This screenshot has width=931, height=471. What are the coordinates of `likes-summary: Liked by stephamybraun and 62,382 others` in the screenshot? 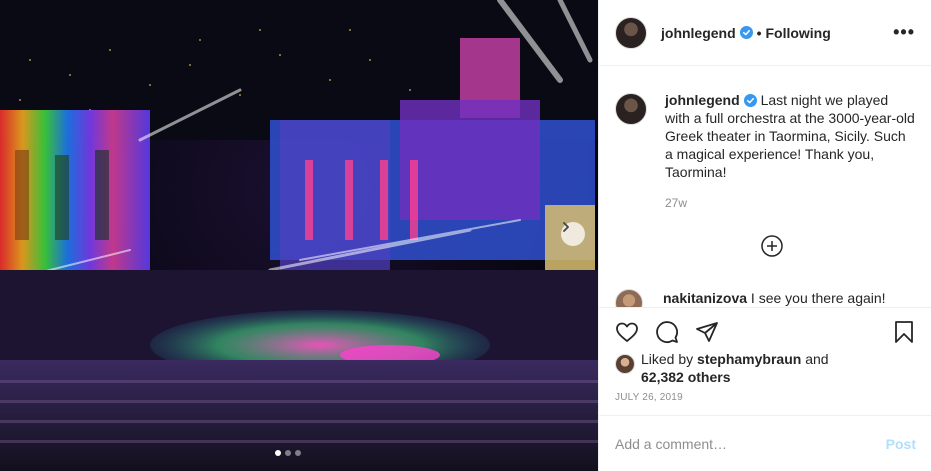 It's located at (765, 367).